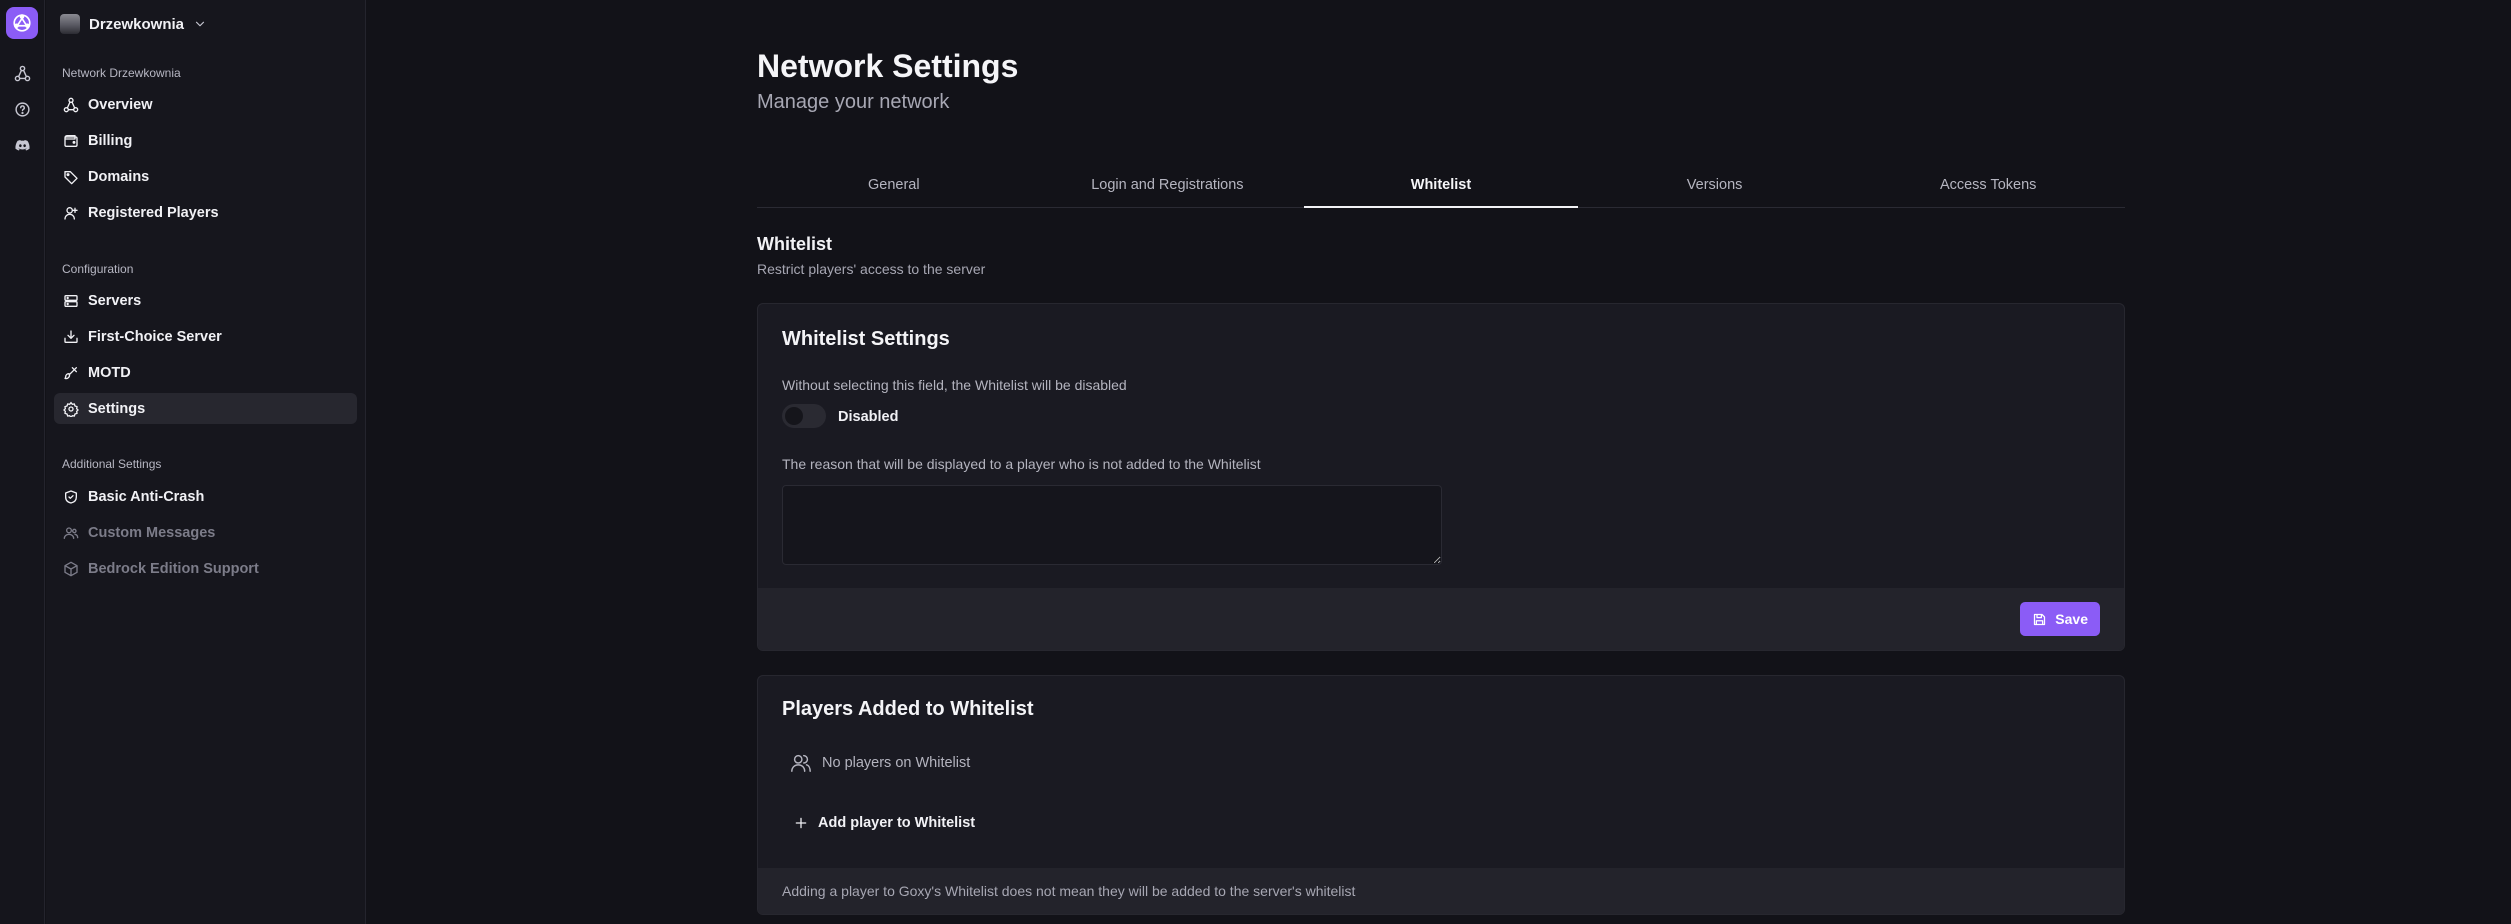  What do you see at coordinates (205, 140) in the screenshot?
I see `sidebar-item-billing: Billing` at bounding box center [205, 140].